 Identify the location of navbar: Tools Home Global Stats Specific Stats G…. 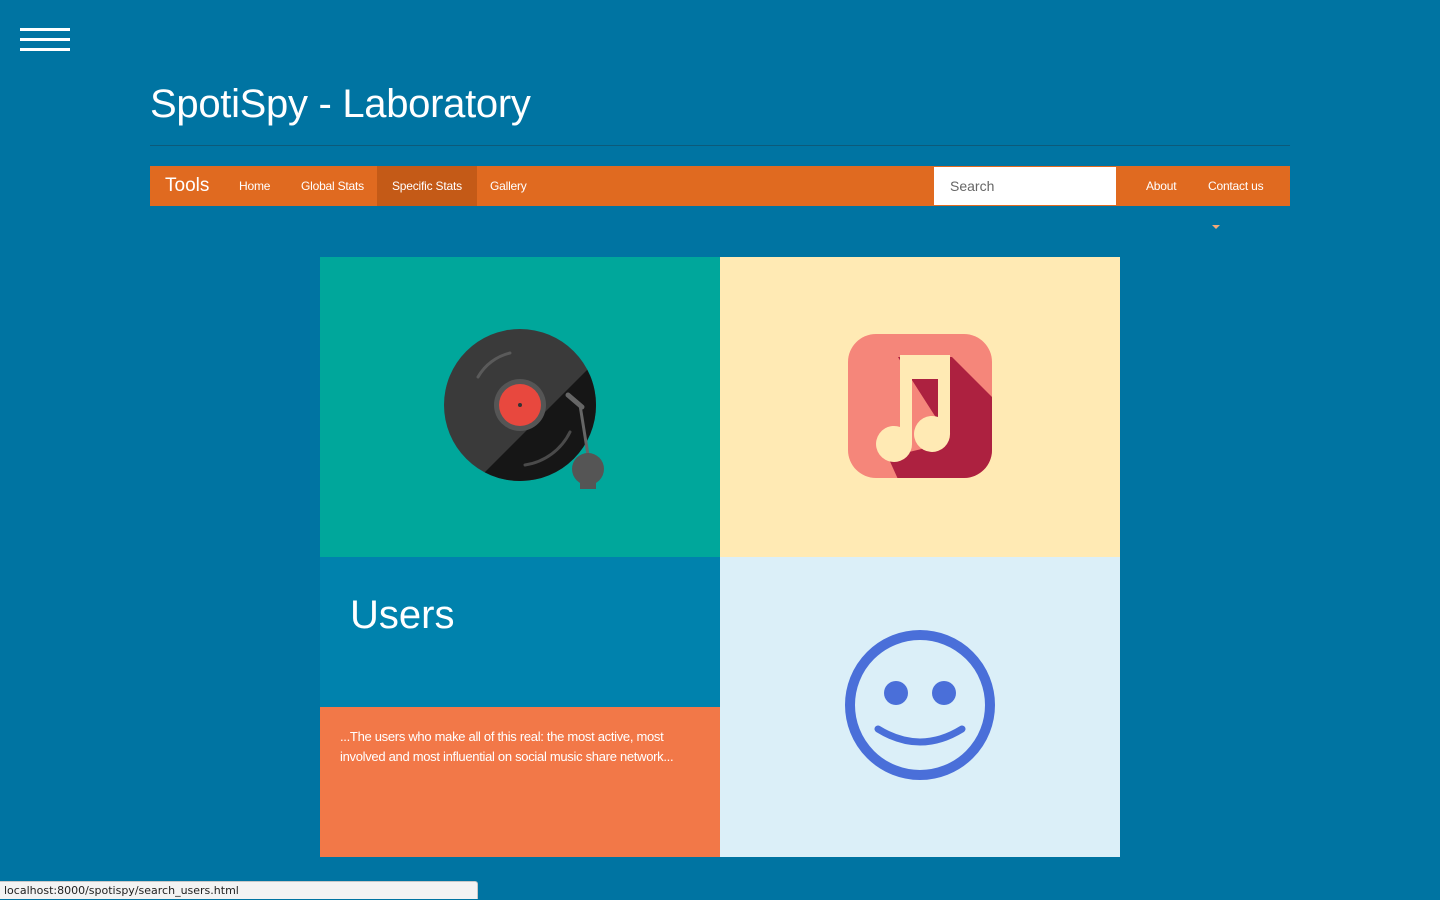
(720, 197).